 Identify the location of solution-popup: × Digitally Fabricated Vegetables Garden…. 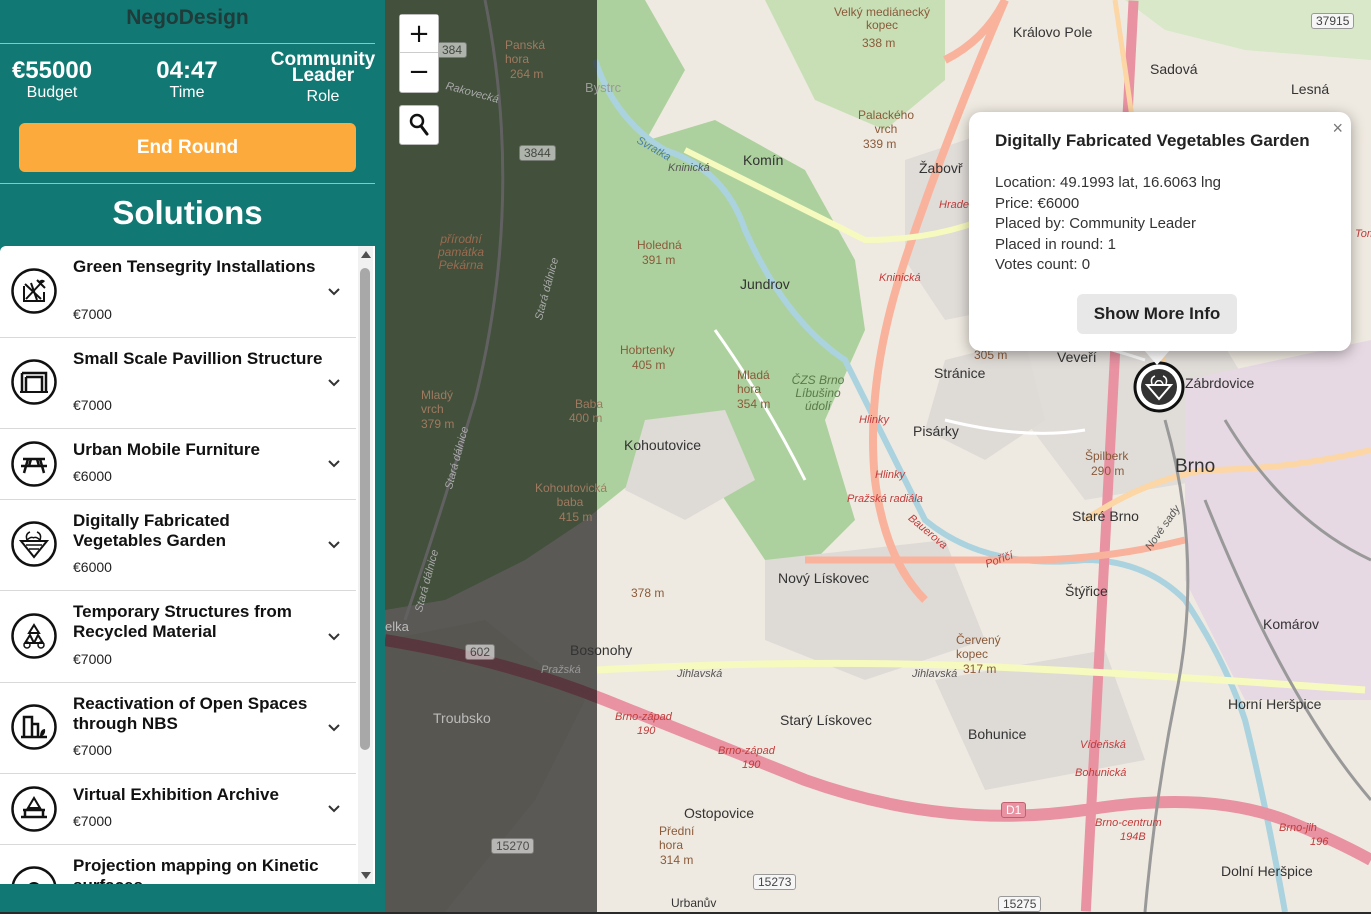
(1160, 231).